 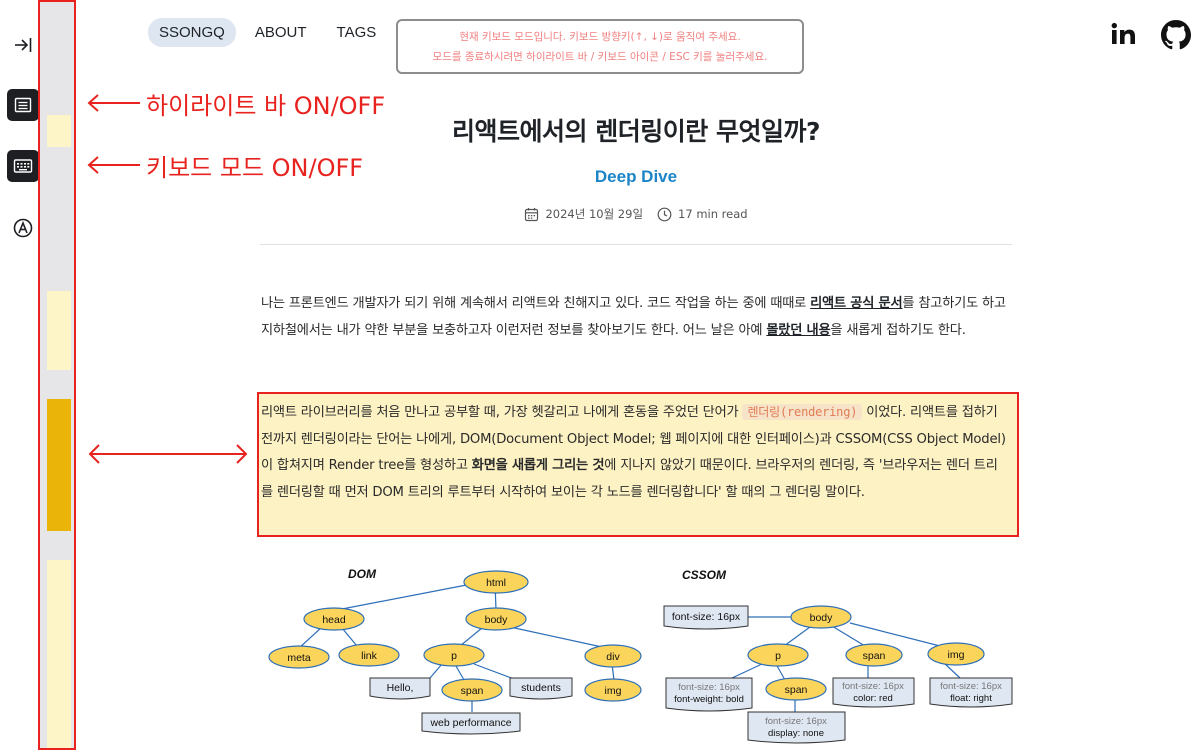 I want to click on dom-node-students: students, so click(x=541, y=688).